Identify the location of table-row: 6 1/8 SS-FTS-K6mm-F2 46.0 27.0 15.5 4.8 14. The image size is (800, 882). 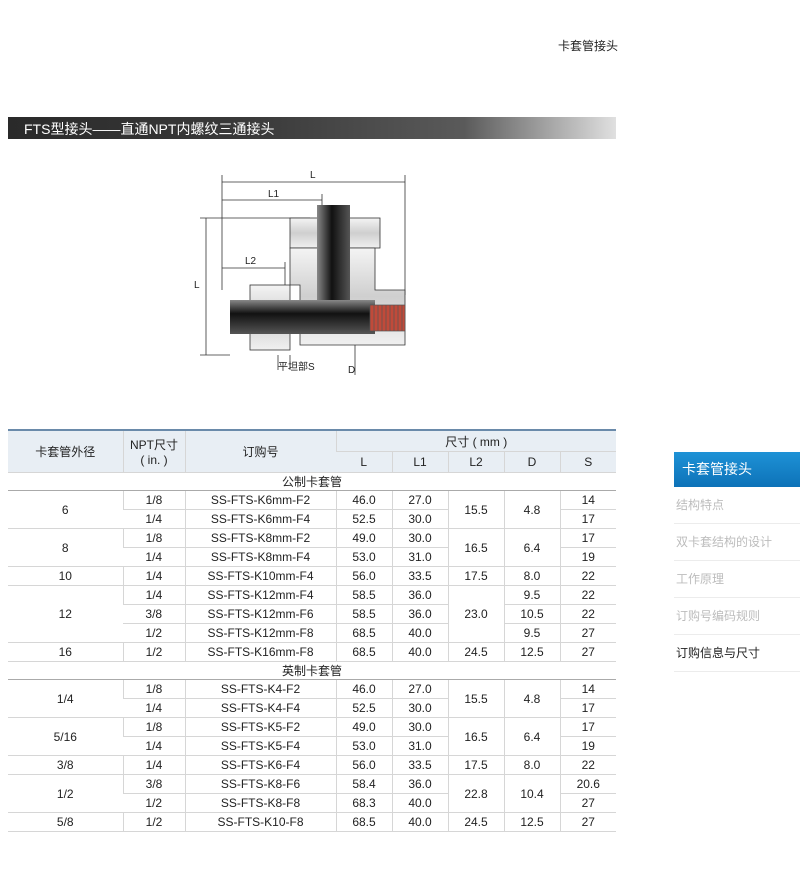
(312, 509).